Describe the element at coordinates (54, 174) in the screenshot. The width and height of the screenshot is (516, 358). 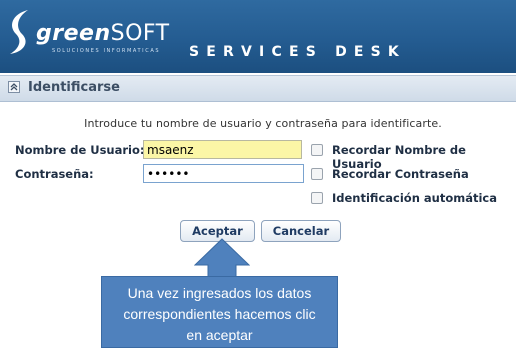
I see `password-label: Contraseña:` at that location.